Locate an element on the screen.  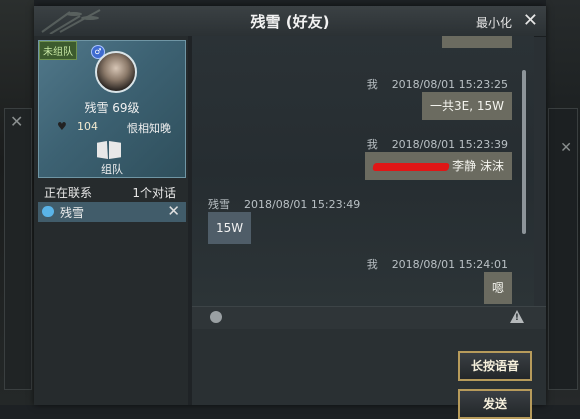
redaction-mark is located at coordinates (411, 166).